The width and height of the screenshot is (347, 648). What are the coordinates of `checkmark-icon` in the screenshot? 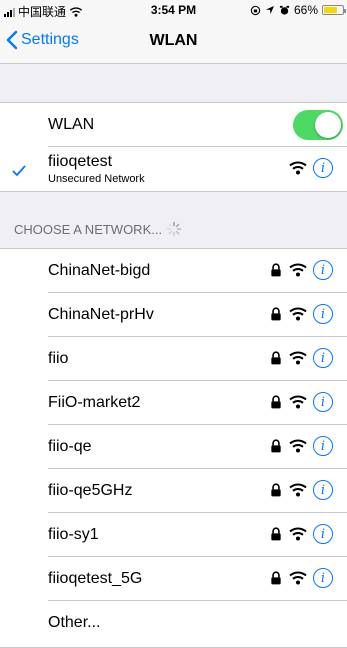 It's located at (19, 170).